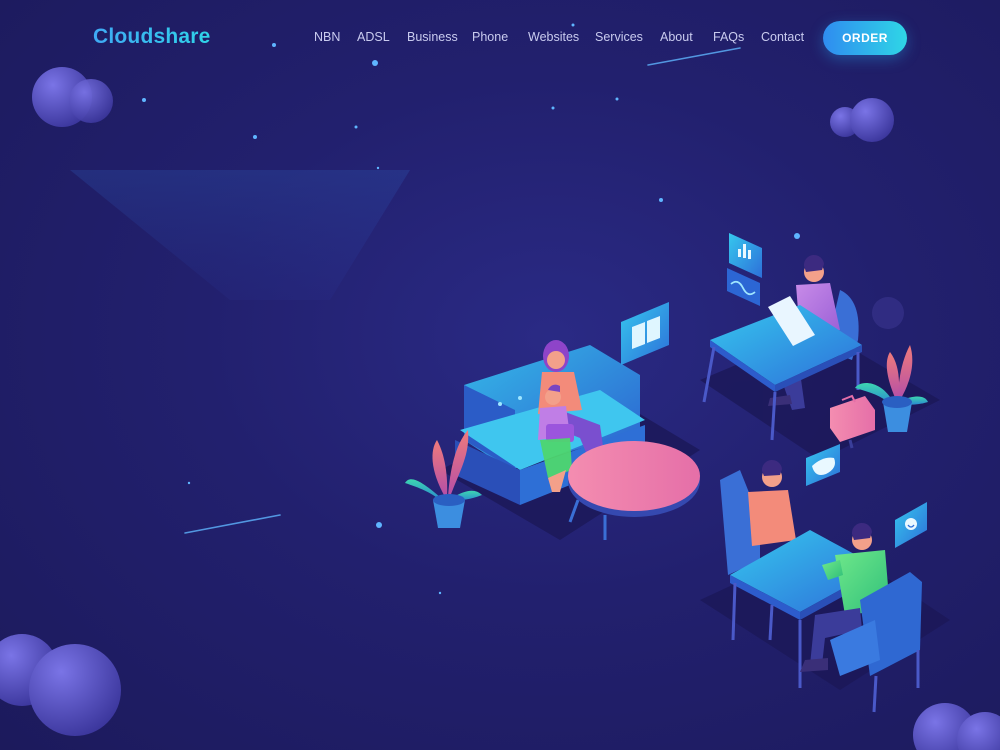  Describe the element at coordinates (728, 37) in the screenshot. I see `nav-link-faqs: FAQs` at that location.